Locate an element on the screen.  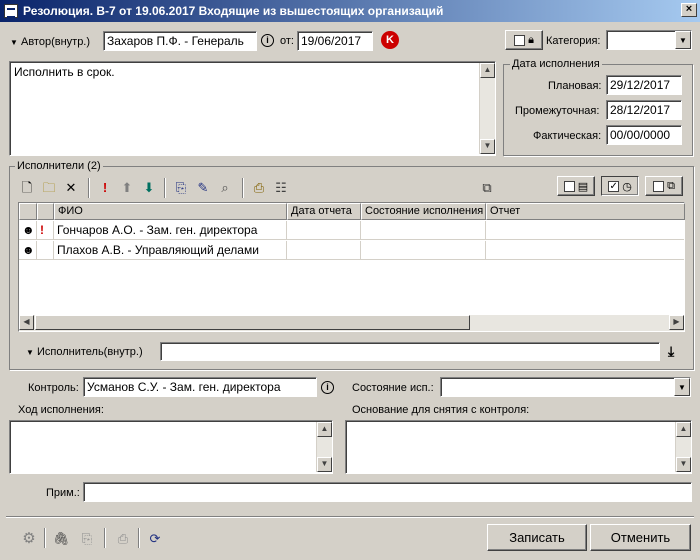
progress-textarea is located at coordinates (171, 447).